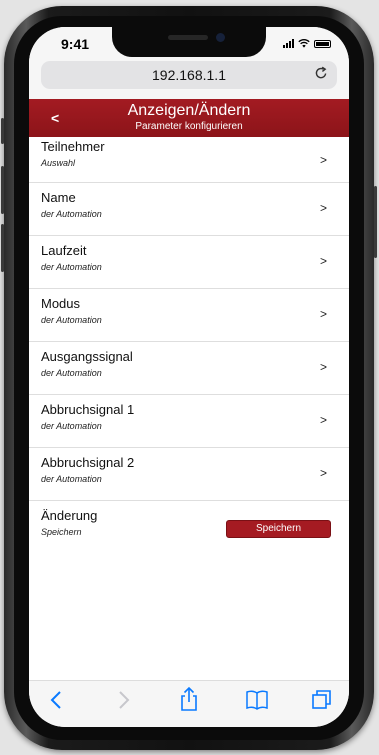 The width and height of the screenshot is (379, 755). Describe the element at coordinates (257, 700) in the screenshot. I see `bookmarks-icon` at that location.